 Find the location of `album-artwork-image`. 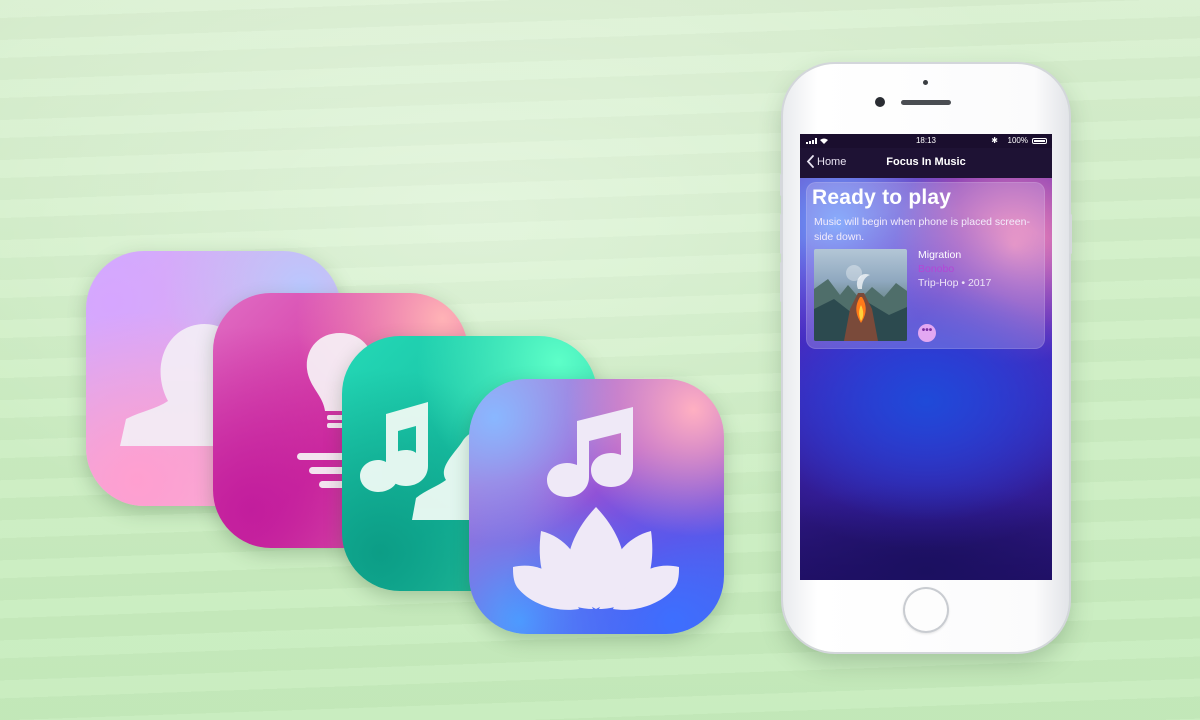

album-artwork-image is located at coordinates (860, 303).